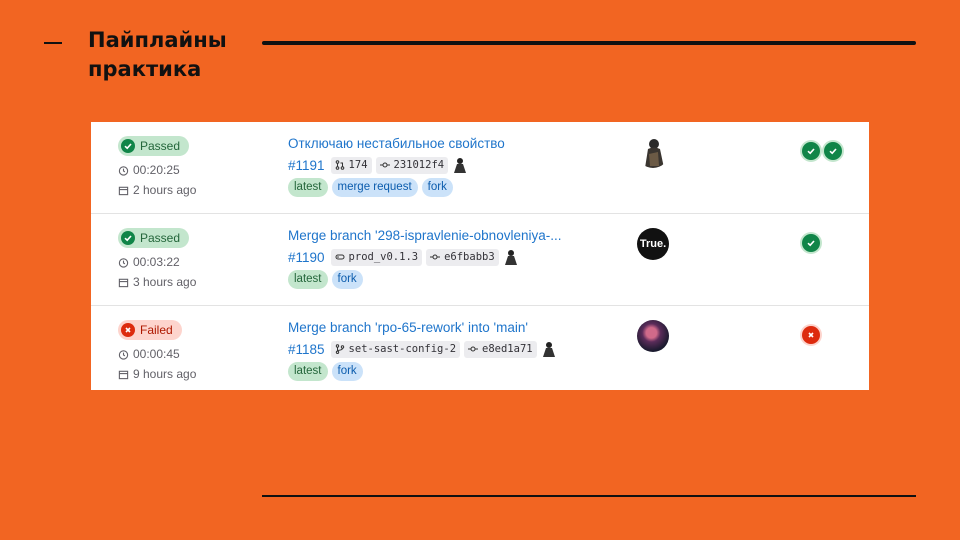 The width and height of the screenshot is (960, 540). I want to click on commit-chip: 231012f4, so click(412, 165).